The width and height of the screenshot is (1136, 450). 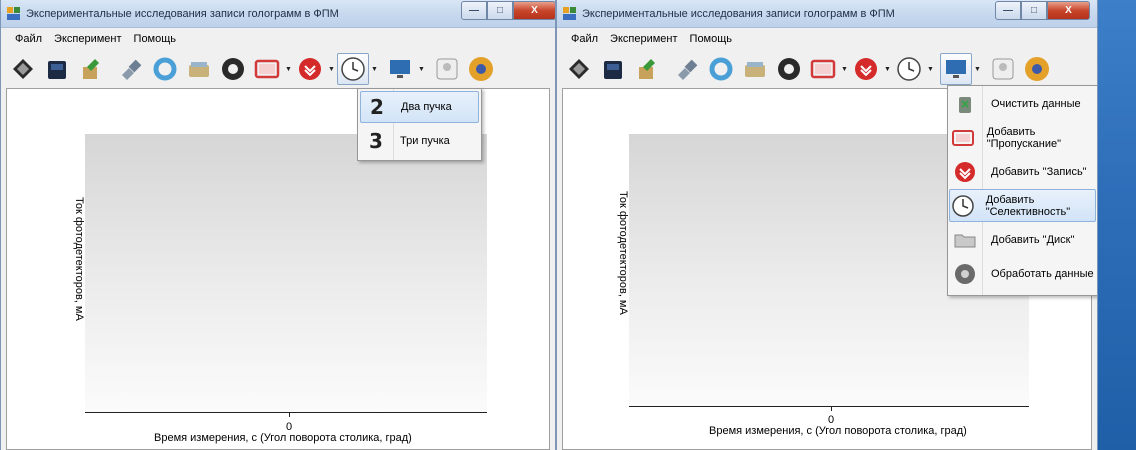 I want to click on plug-icon, so click(x=132, y=69).